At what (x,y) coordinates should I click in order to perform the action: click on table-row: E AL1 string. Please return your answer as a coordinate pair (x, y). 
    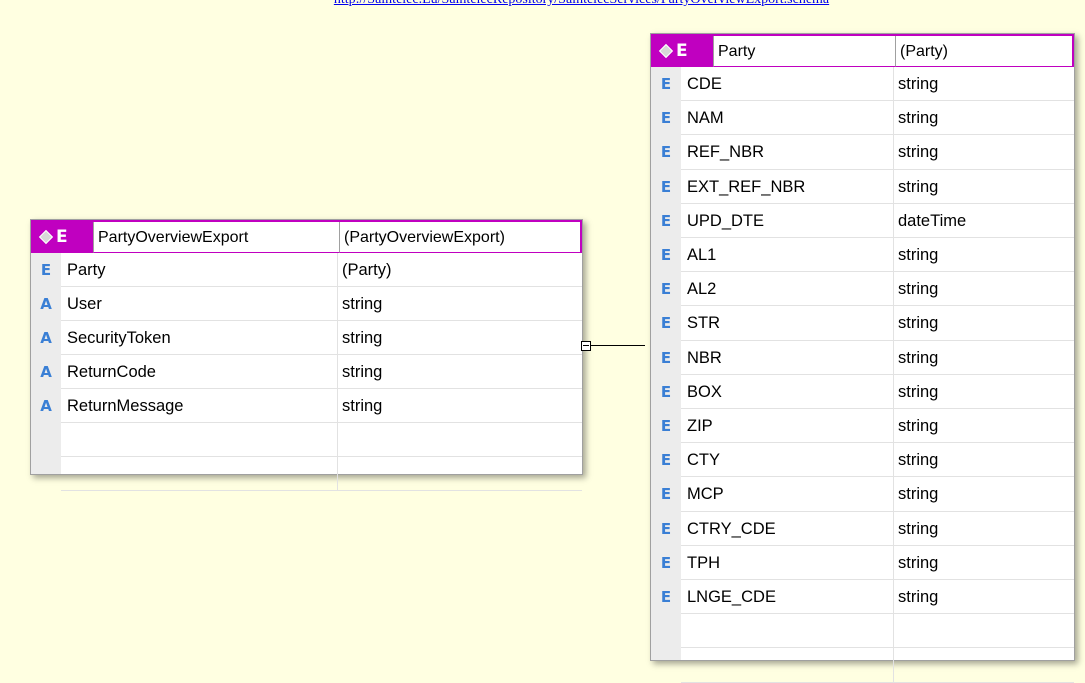
    Looking at the image, I should click on (867, 255).